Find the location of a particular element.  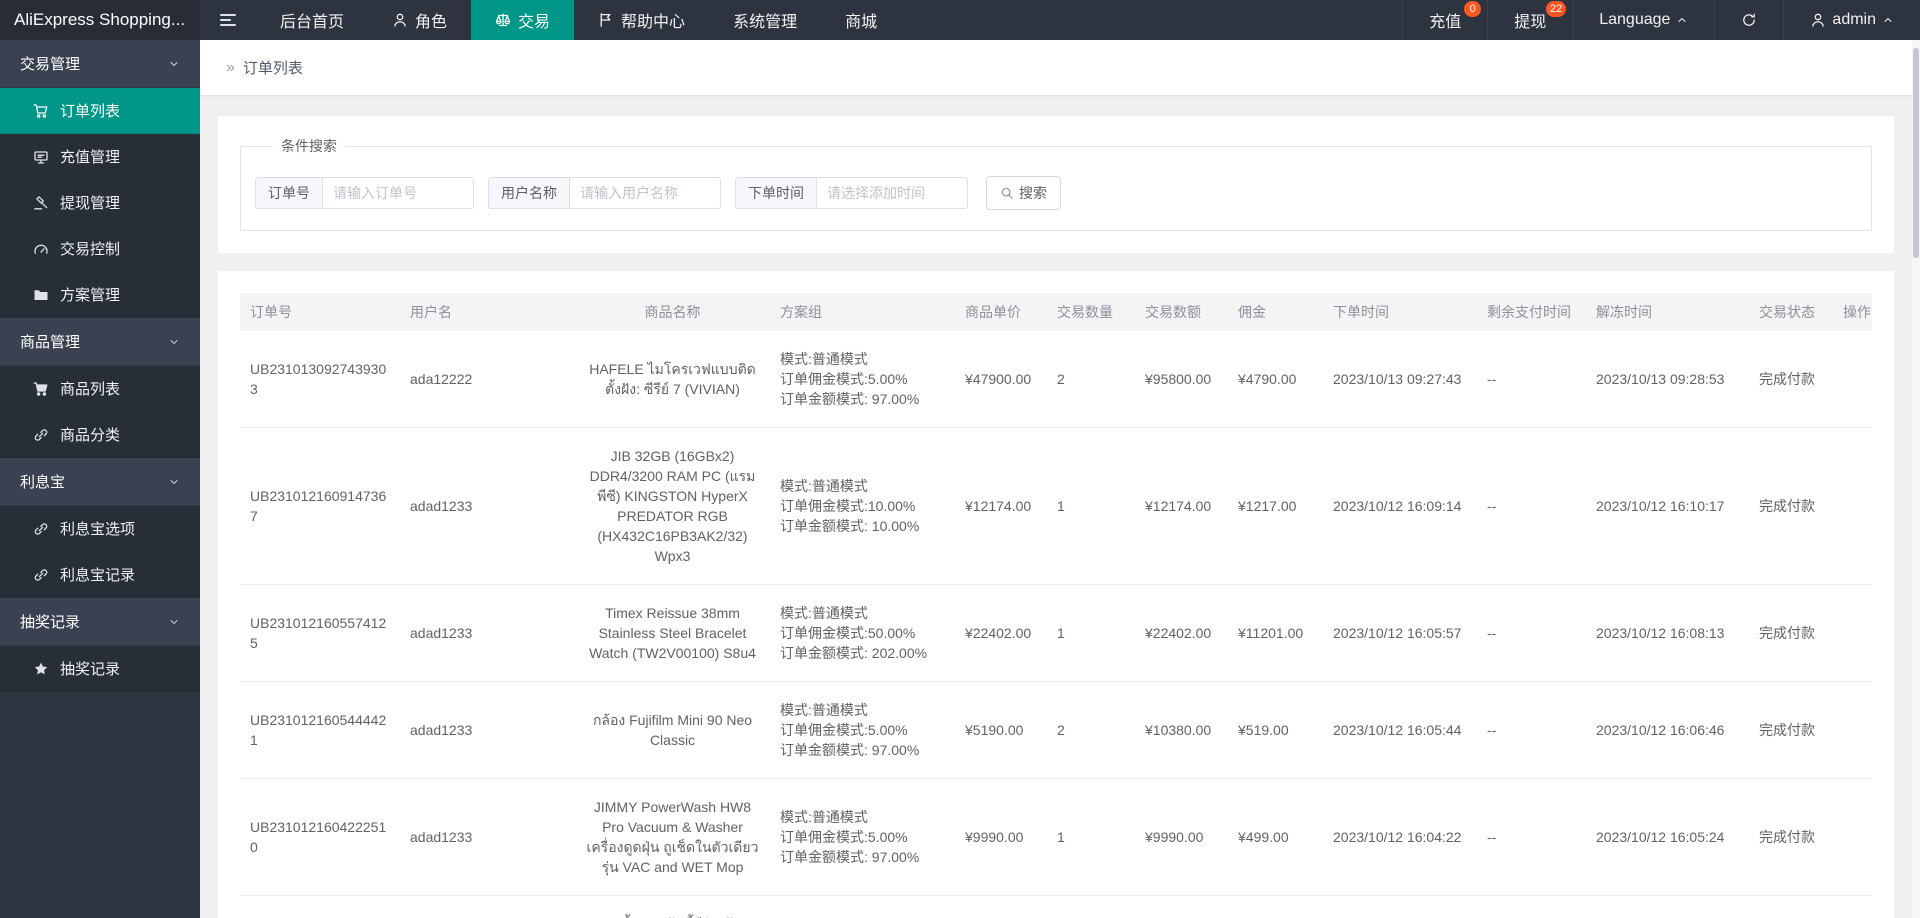

cell-plan: 模式:普通模式 订单佣金模式:50.00% 订单金额模式: 202.00% is located at coordinates (862, 633).